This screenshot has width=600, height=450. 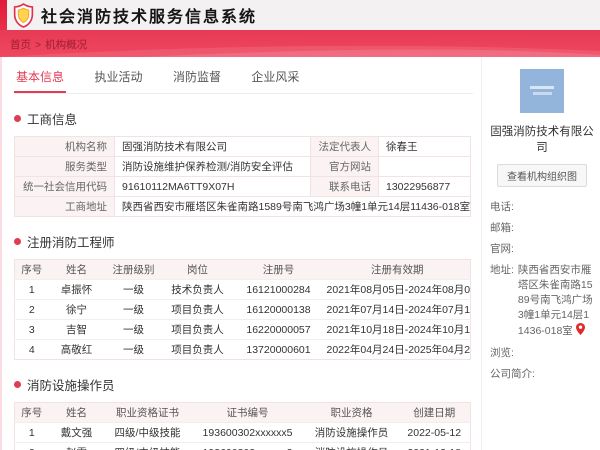 I want to click on column-header: 职业资格证书, so click(x=147, y=412).